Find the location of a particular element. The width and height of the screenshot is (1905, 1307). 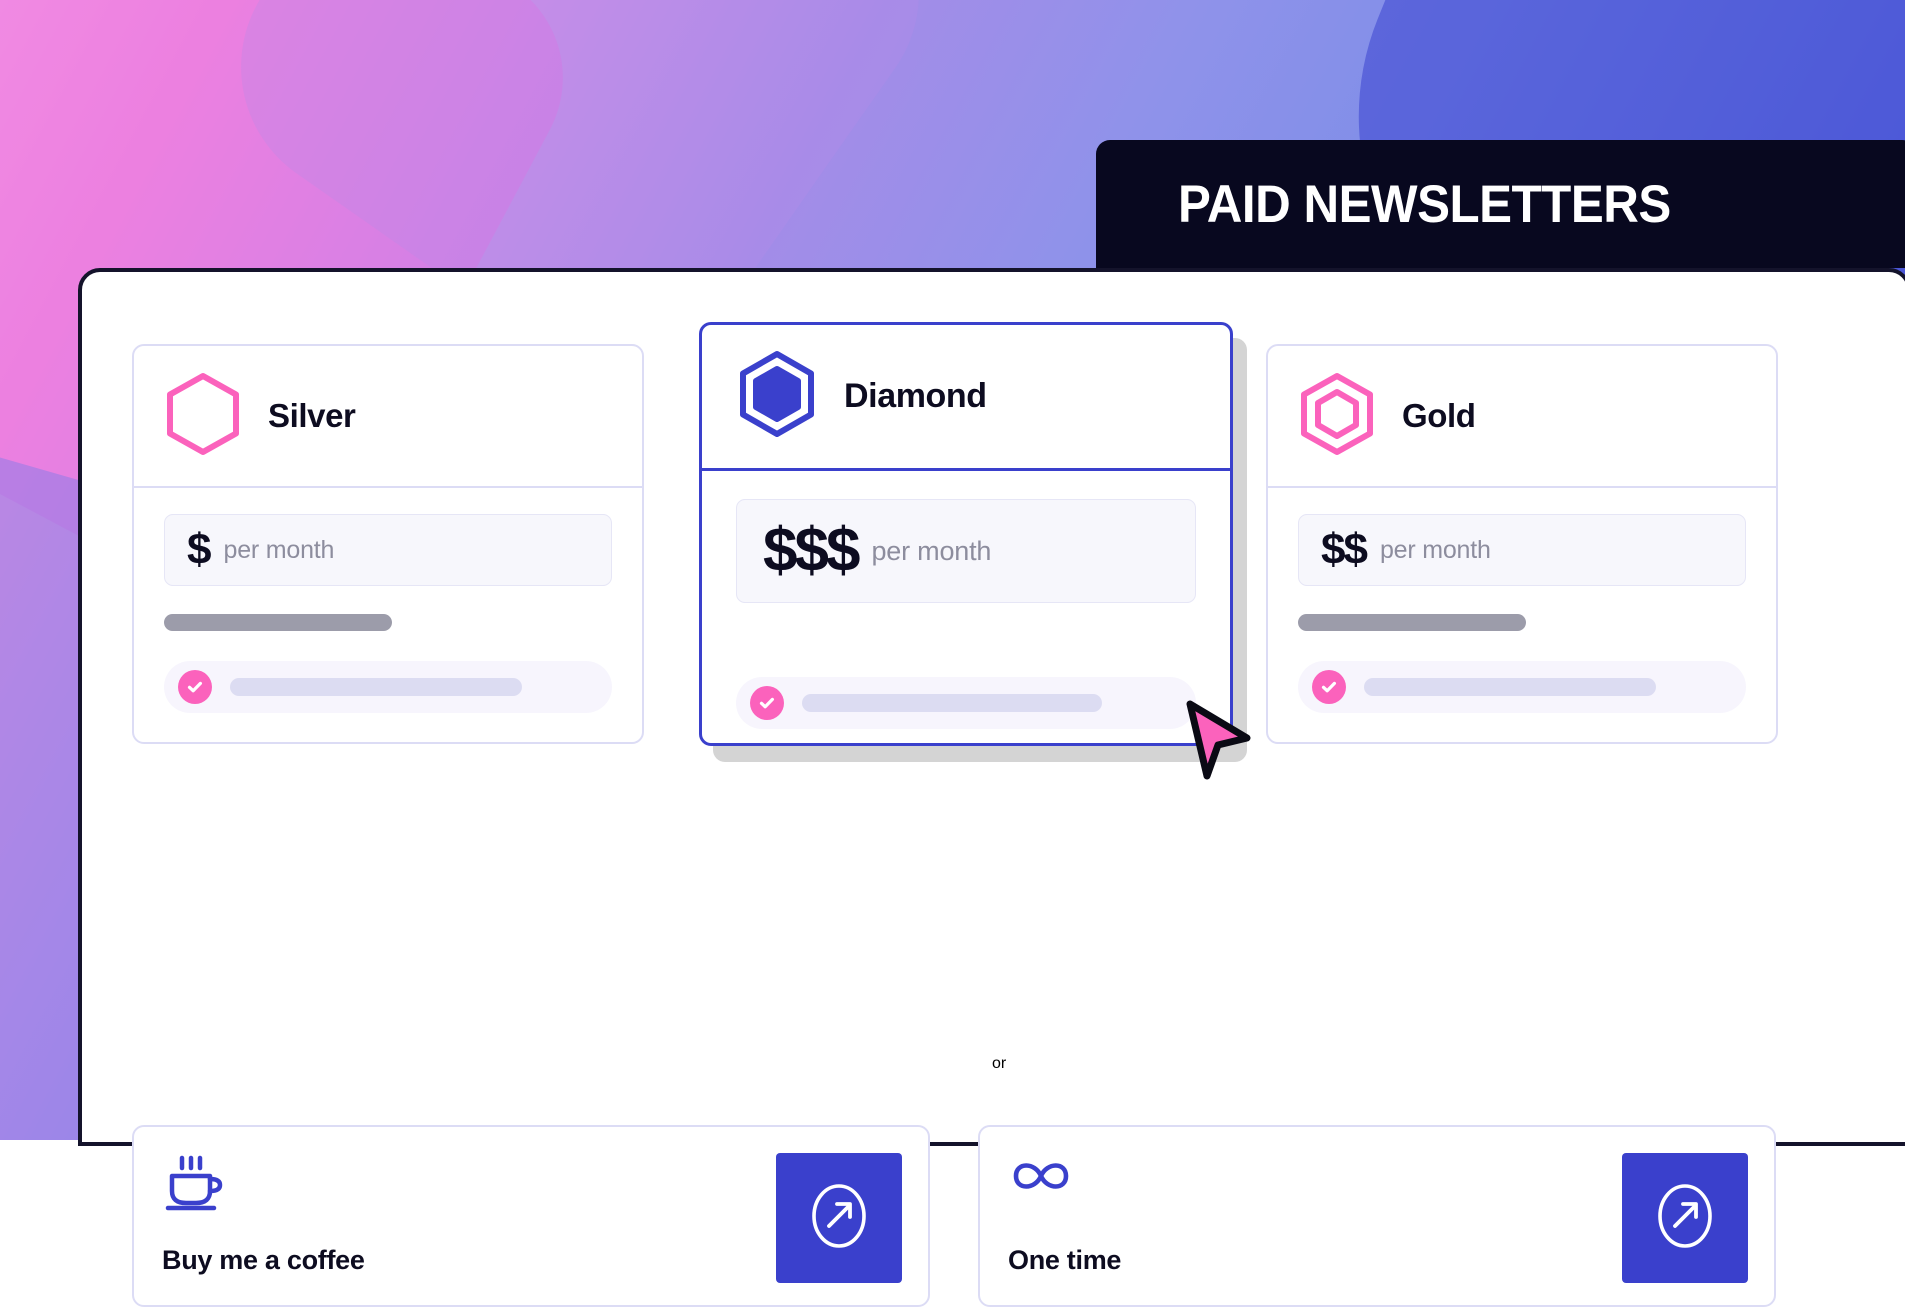

extra-action-button-one-time is located at coordinates (1685, 1218).